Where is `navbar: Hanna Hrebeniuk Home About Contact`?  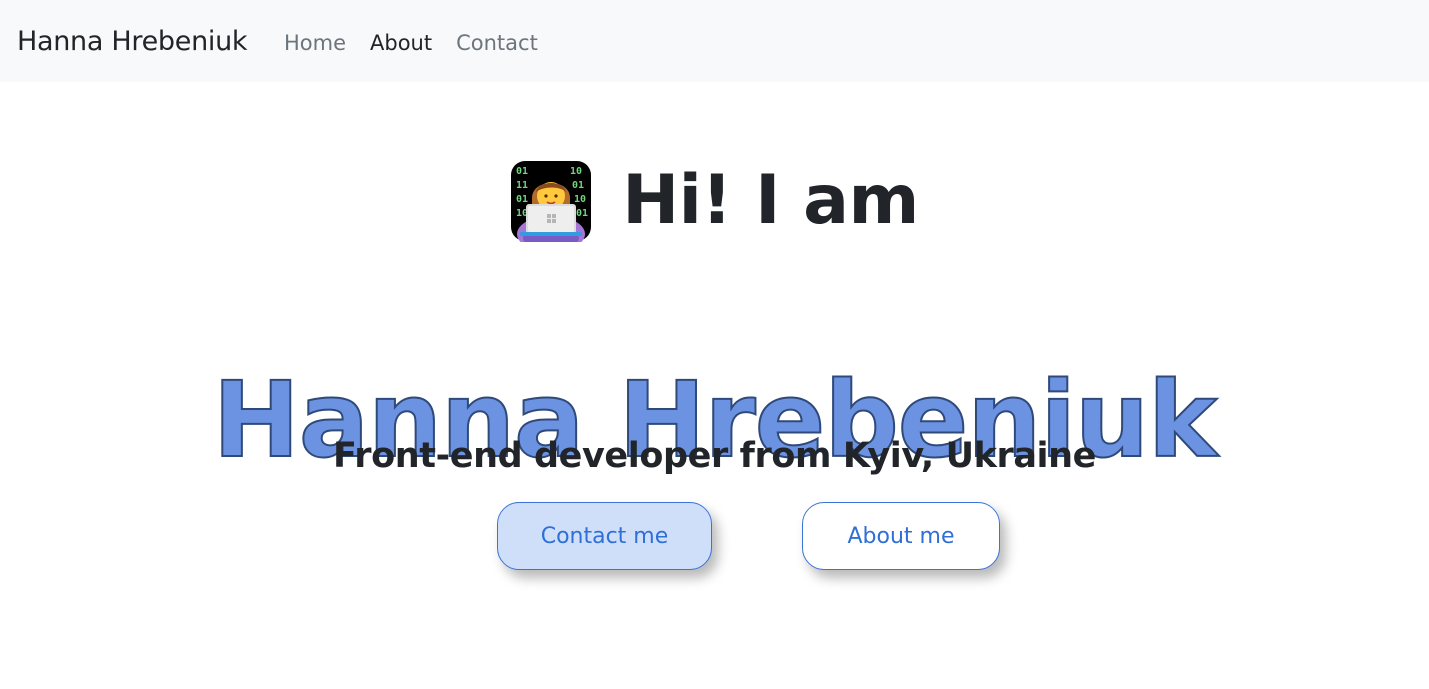 navbar: Hanna Hrebeniuk Home About Contact is located at coordinates (714, 41).